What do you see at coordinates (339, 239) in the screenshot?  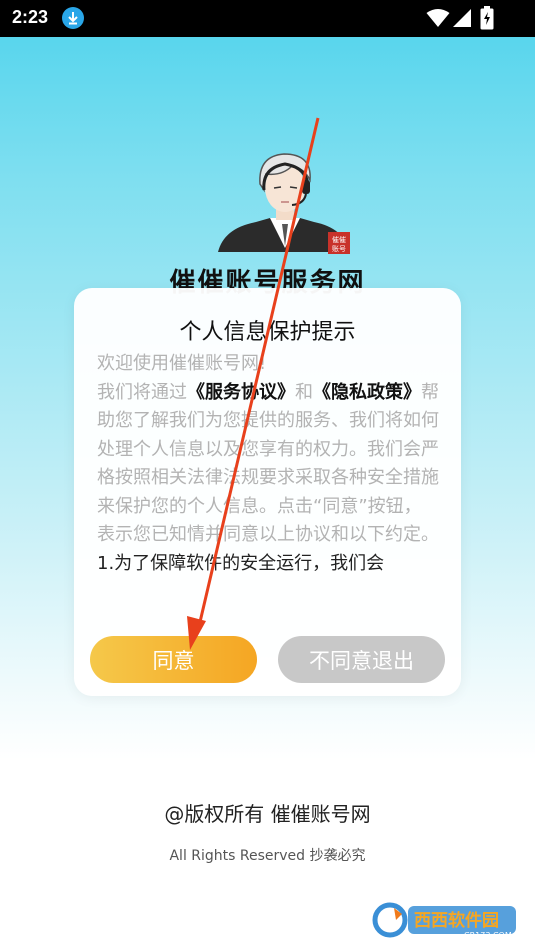 I see `svg-text: 催催` at bounding box center [339, 239].